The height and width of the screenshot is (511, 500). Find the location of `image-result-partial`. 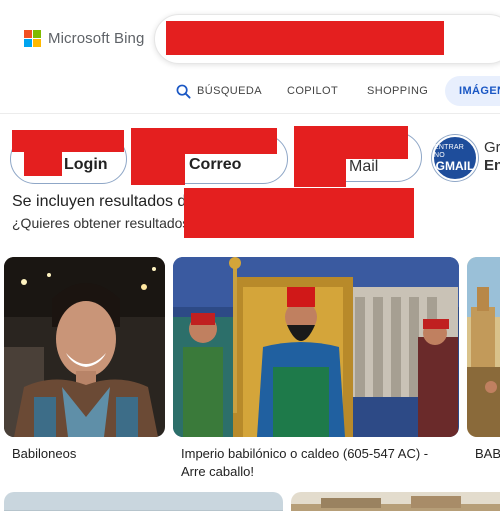

image-result-partial is located at coordinates (483, 347).